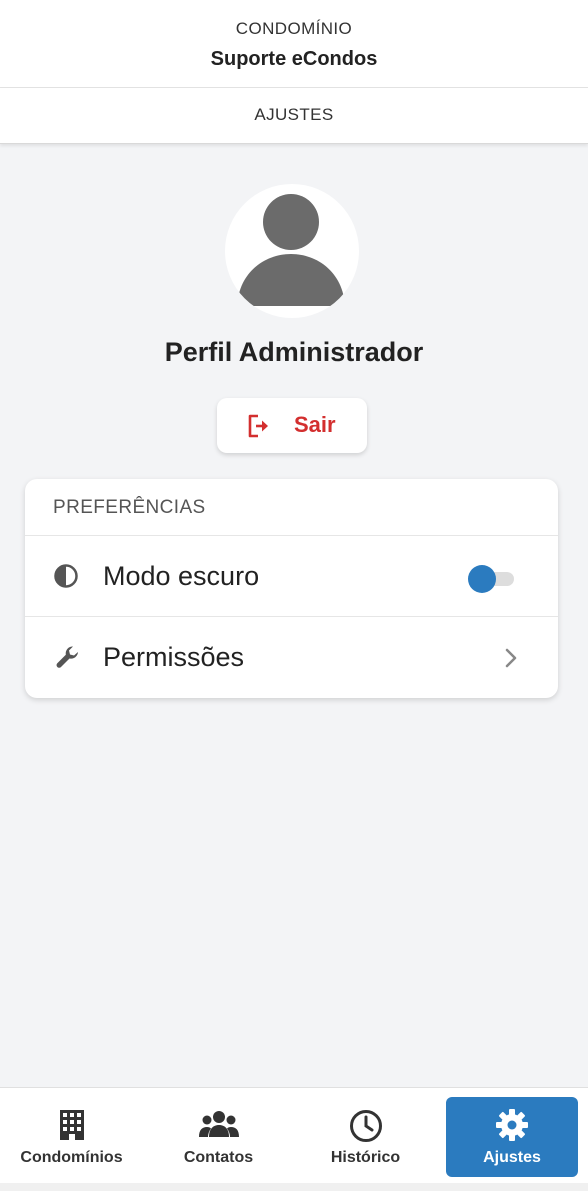 This screenshot has width=588, height=1191. Describe the element at coordinates (365, 1157) in the screenshot. I see `nav-label: Histórico` at that location.